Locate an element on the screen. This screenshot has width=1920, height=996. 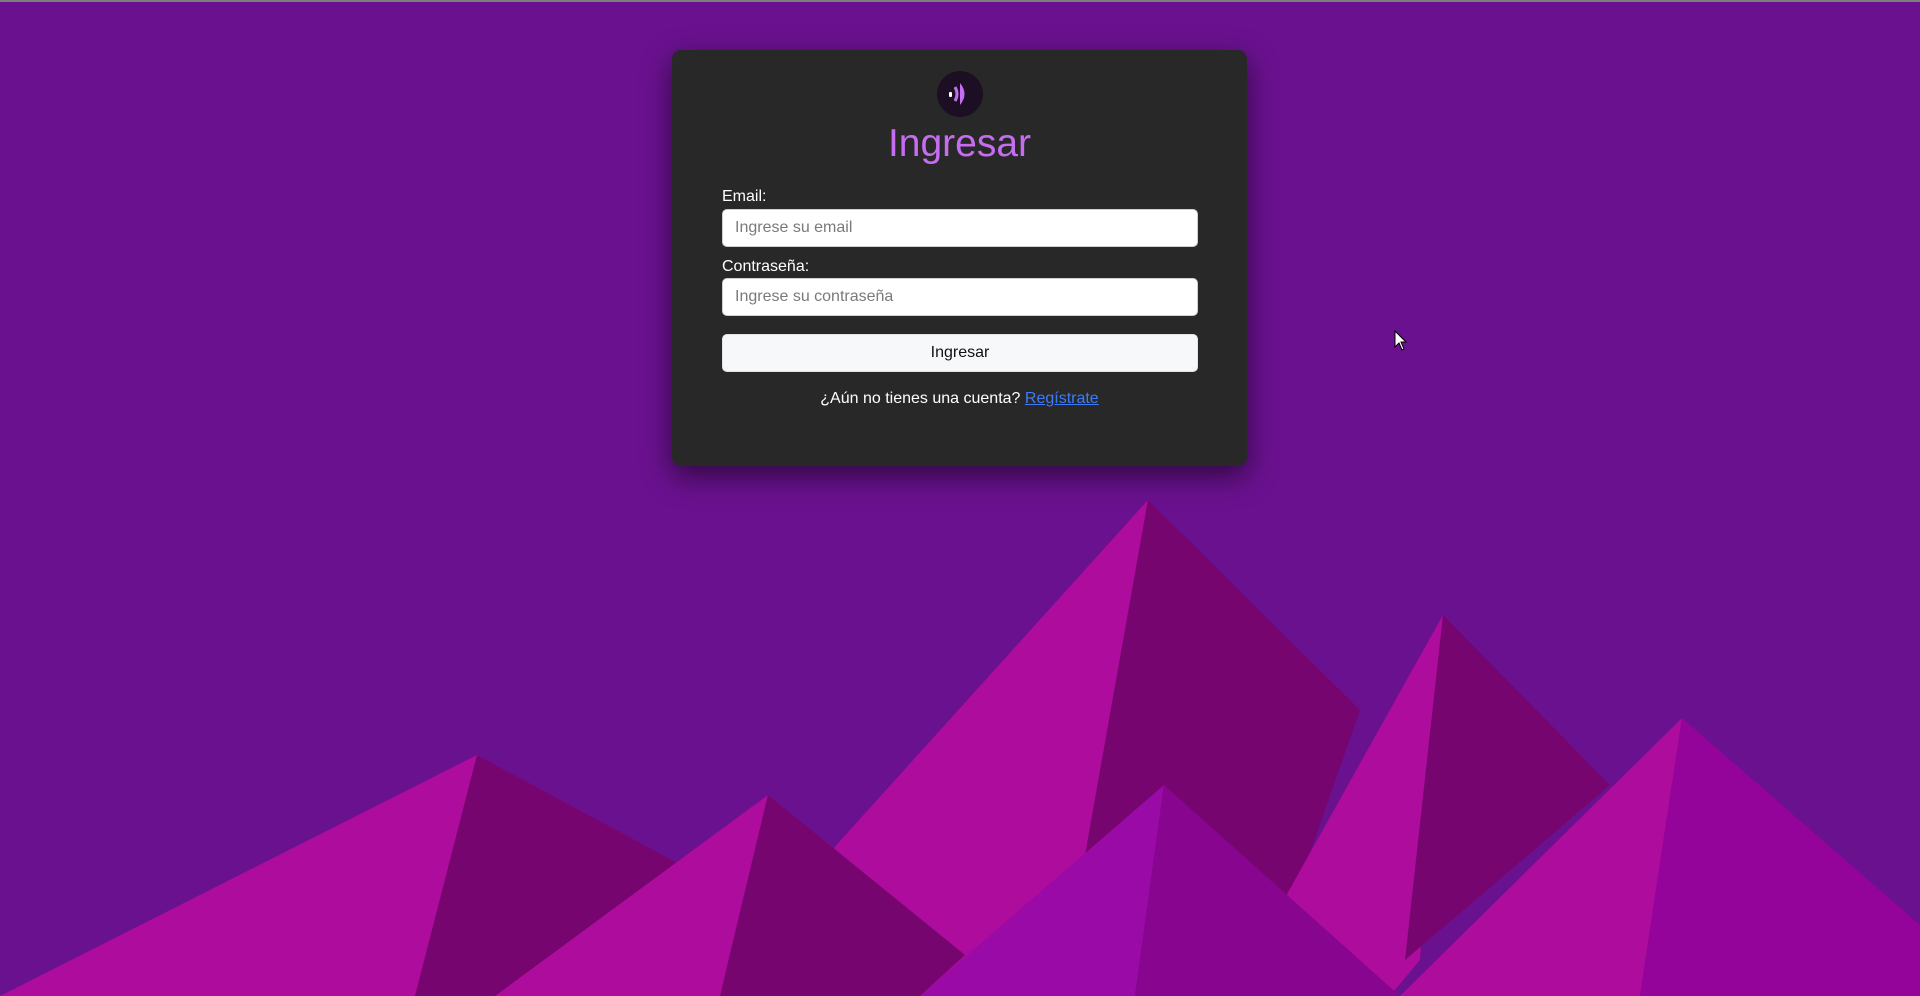
login-button: Ingresar is located at coordinates (960, 353).